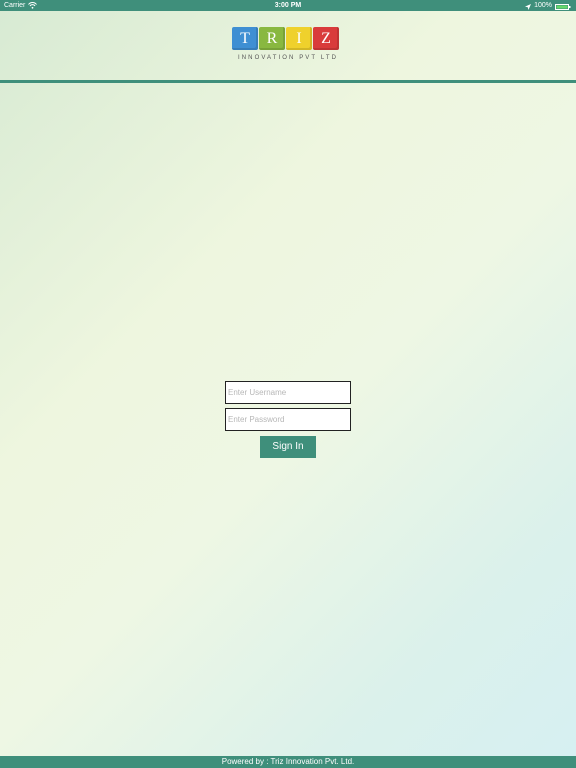 The height and width of the screenshot is (768, 576). I want to click on logo-block-t: T, so click(245, 38).